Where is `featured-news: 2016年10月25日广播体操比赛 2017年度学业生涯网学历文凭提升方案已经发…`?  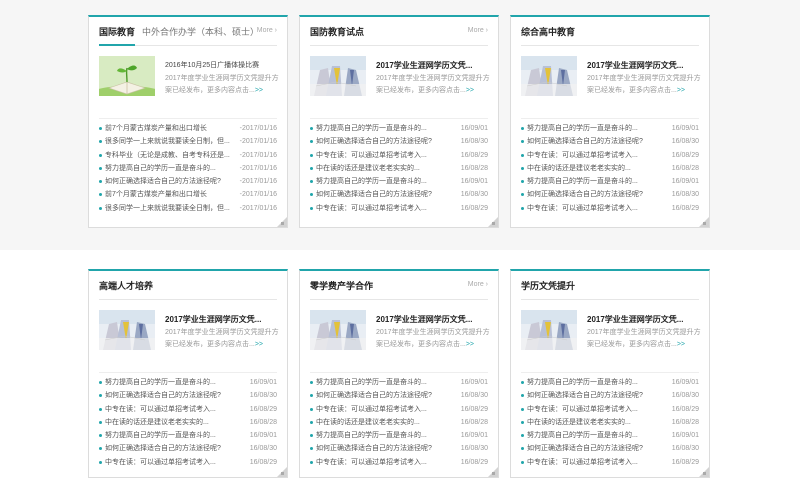 featured-news: 2016年10月25日广播体操比赛 2017年度学业生涯网学历文凭提升方案已经发… is located at coordinates (189, 84).